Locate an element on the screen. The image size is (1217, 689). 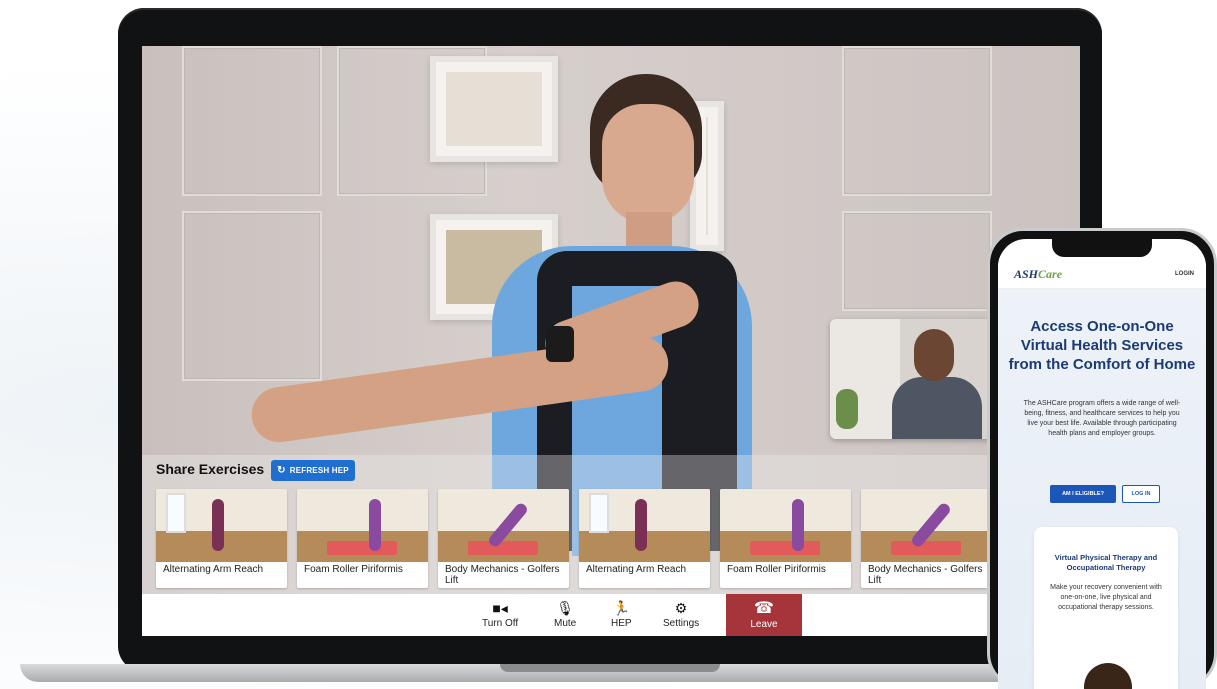
mute-button: 🎙 Mute is located at coordinates (565, 614).